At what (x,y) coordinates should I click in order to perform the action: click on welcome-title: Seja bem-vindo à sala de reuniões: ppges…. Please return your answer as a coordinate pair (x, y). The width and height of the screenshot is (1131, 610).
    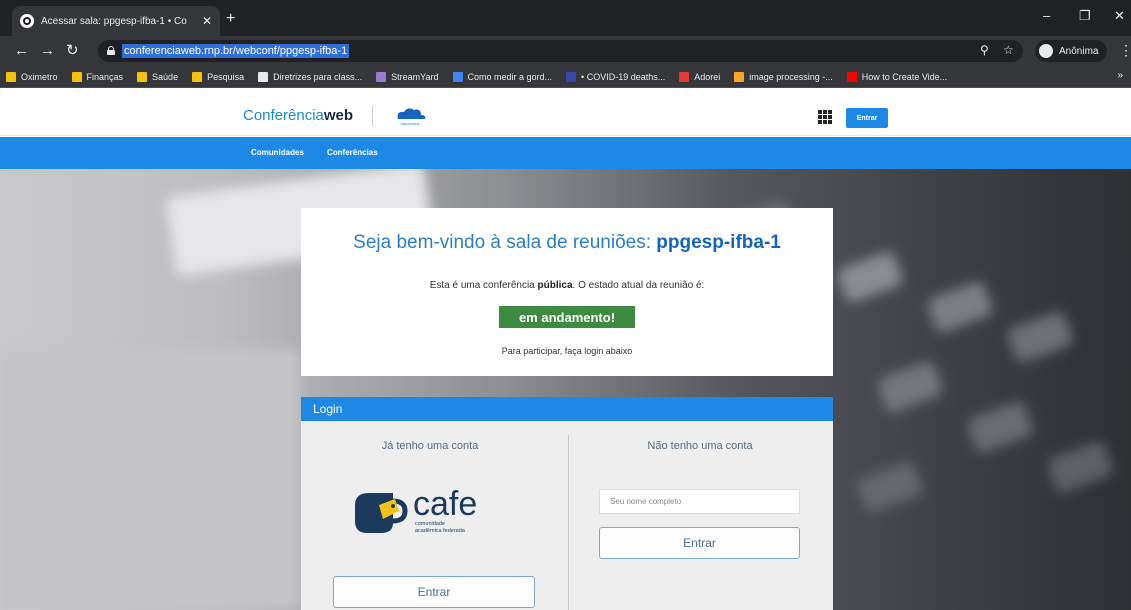
    Looking at the image, I should click on (567, 242).